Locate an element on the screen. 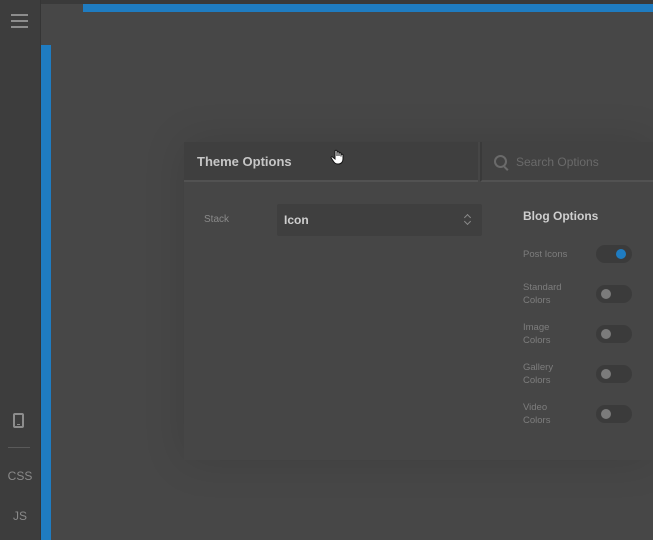  blog-options-title: Blog Options is located at coordinates (561, 216).